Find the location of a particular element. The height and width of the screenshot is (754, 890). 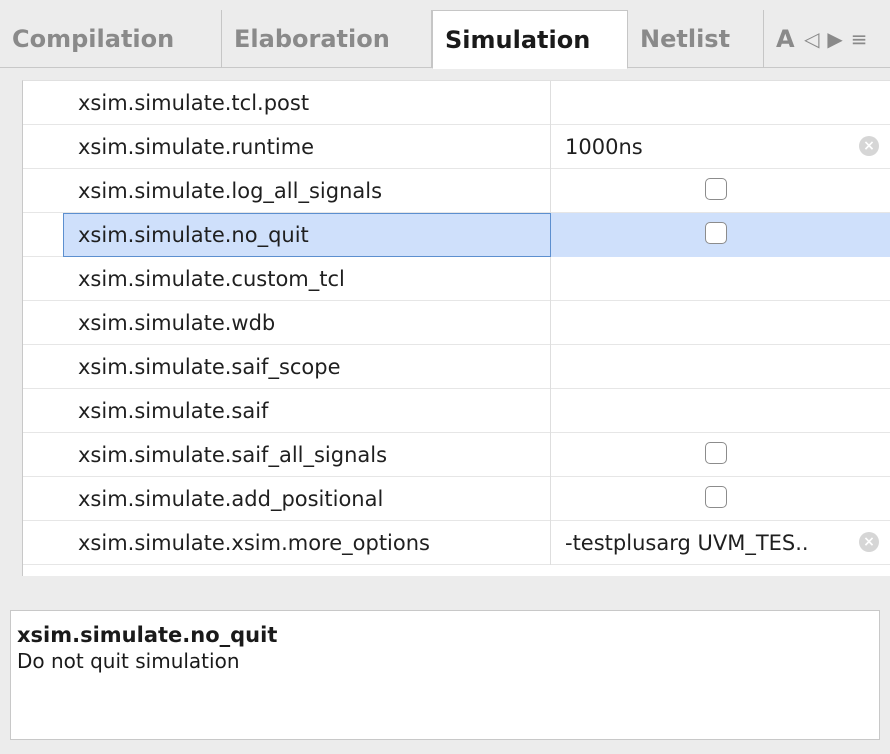

tab-scroll-left-icon: ◁ is located at coordinates (811, 39).